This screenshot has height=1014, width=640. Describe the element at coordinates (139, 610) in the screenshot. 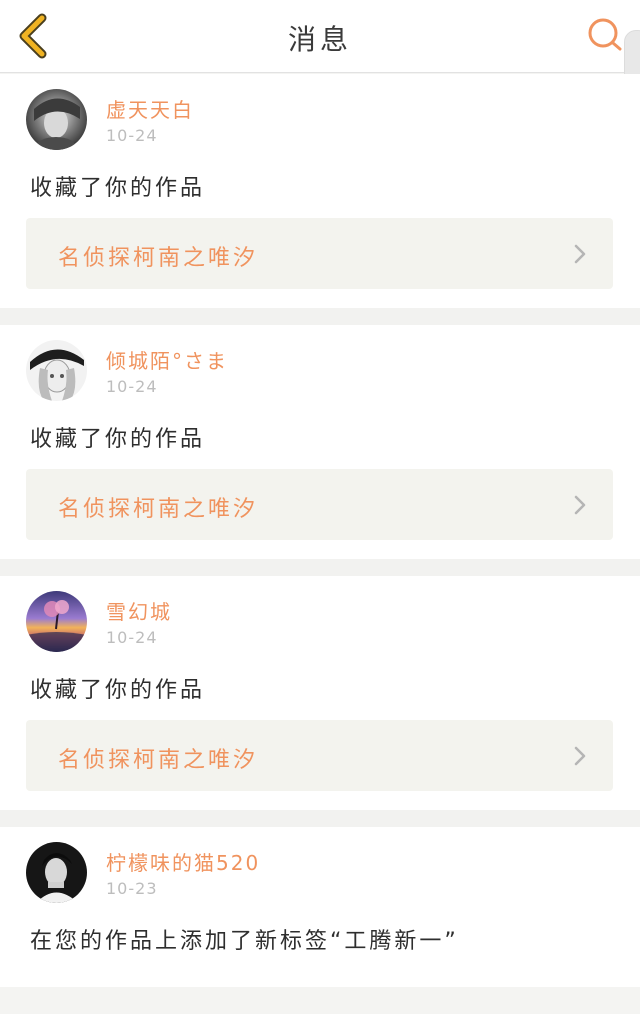

I see `username: 雪幻城` at that location.